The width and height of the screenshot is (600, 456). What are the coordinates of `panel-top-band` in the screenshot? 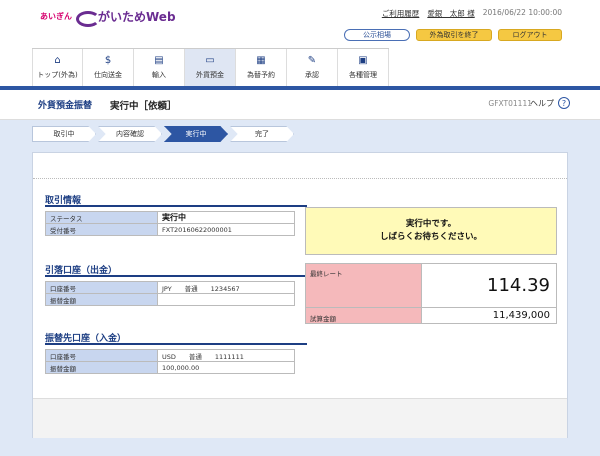 It's located at (300, 166).